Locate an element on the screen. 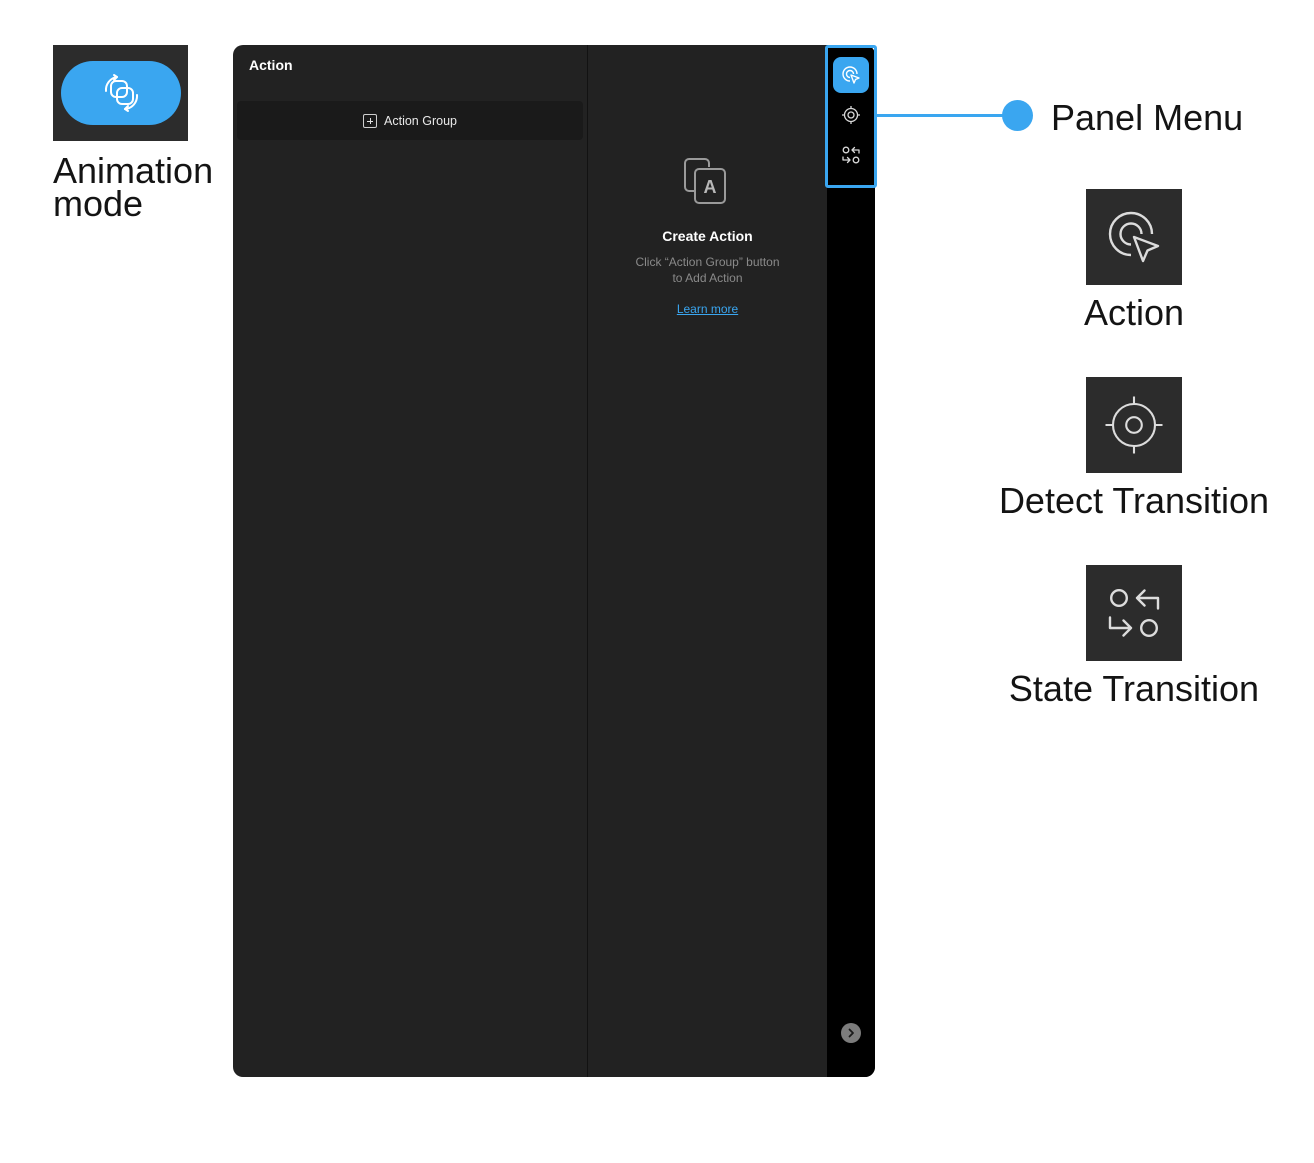  detect-target-icon is located at coordinates (1134, 425).